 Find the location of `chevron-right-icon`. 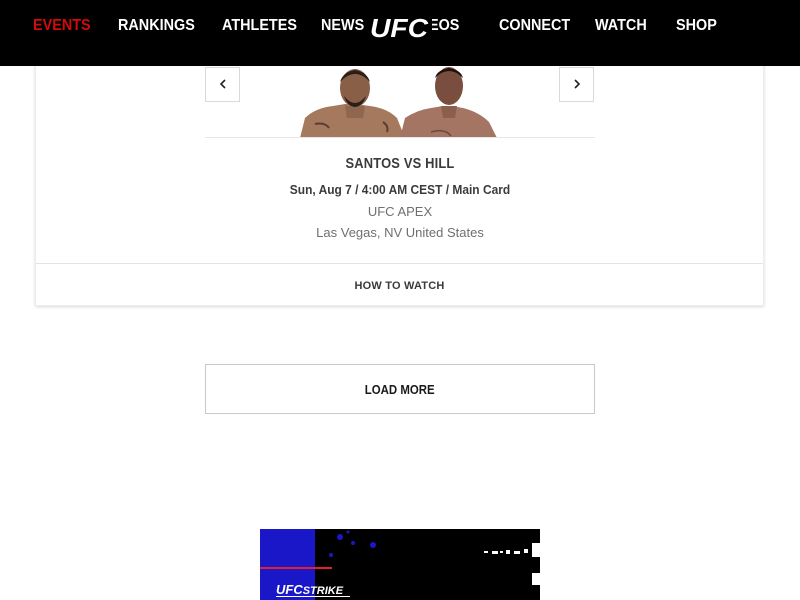

chevron-right-icon is located at coordinates (577, 85).